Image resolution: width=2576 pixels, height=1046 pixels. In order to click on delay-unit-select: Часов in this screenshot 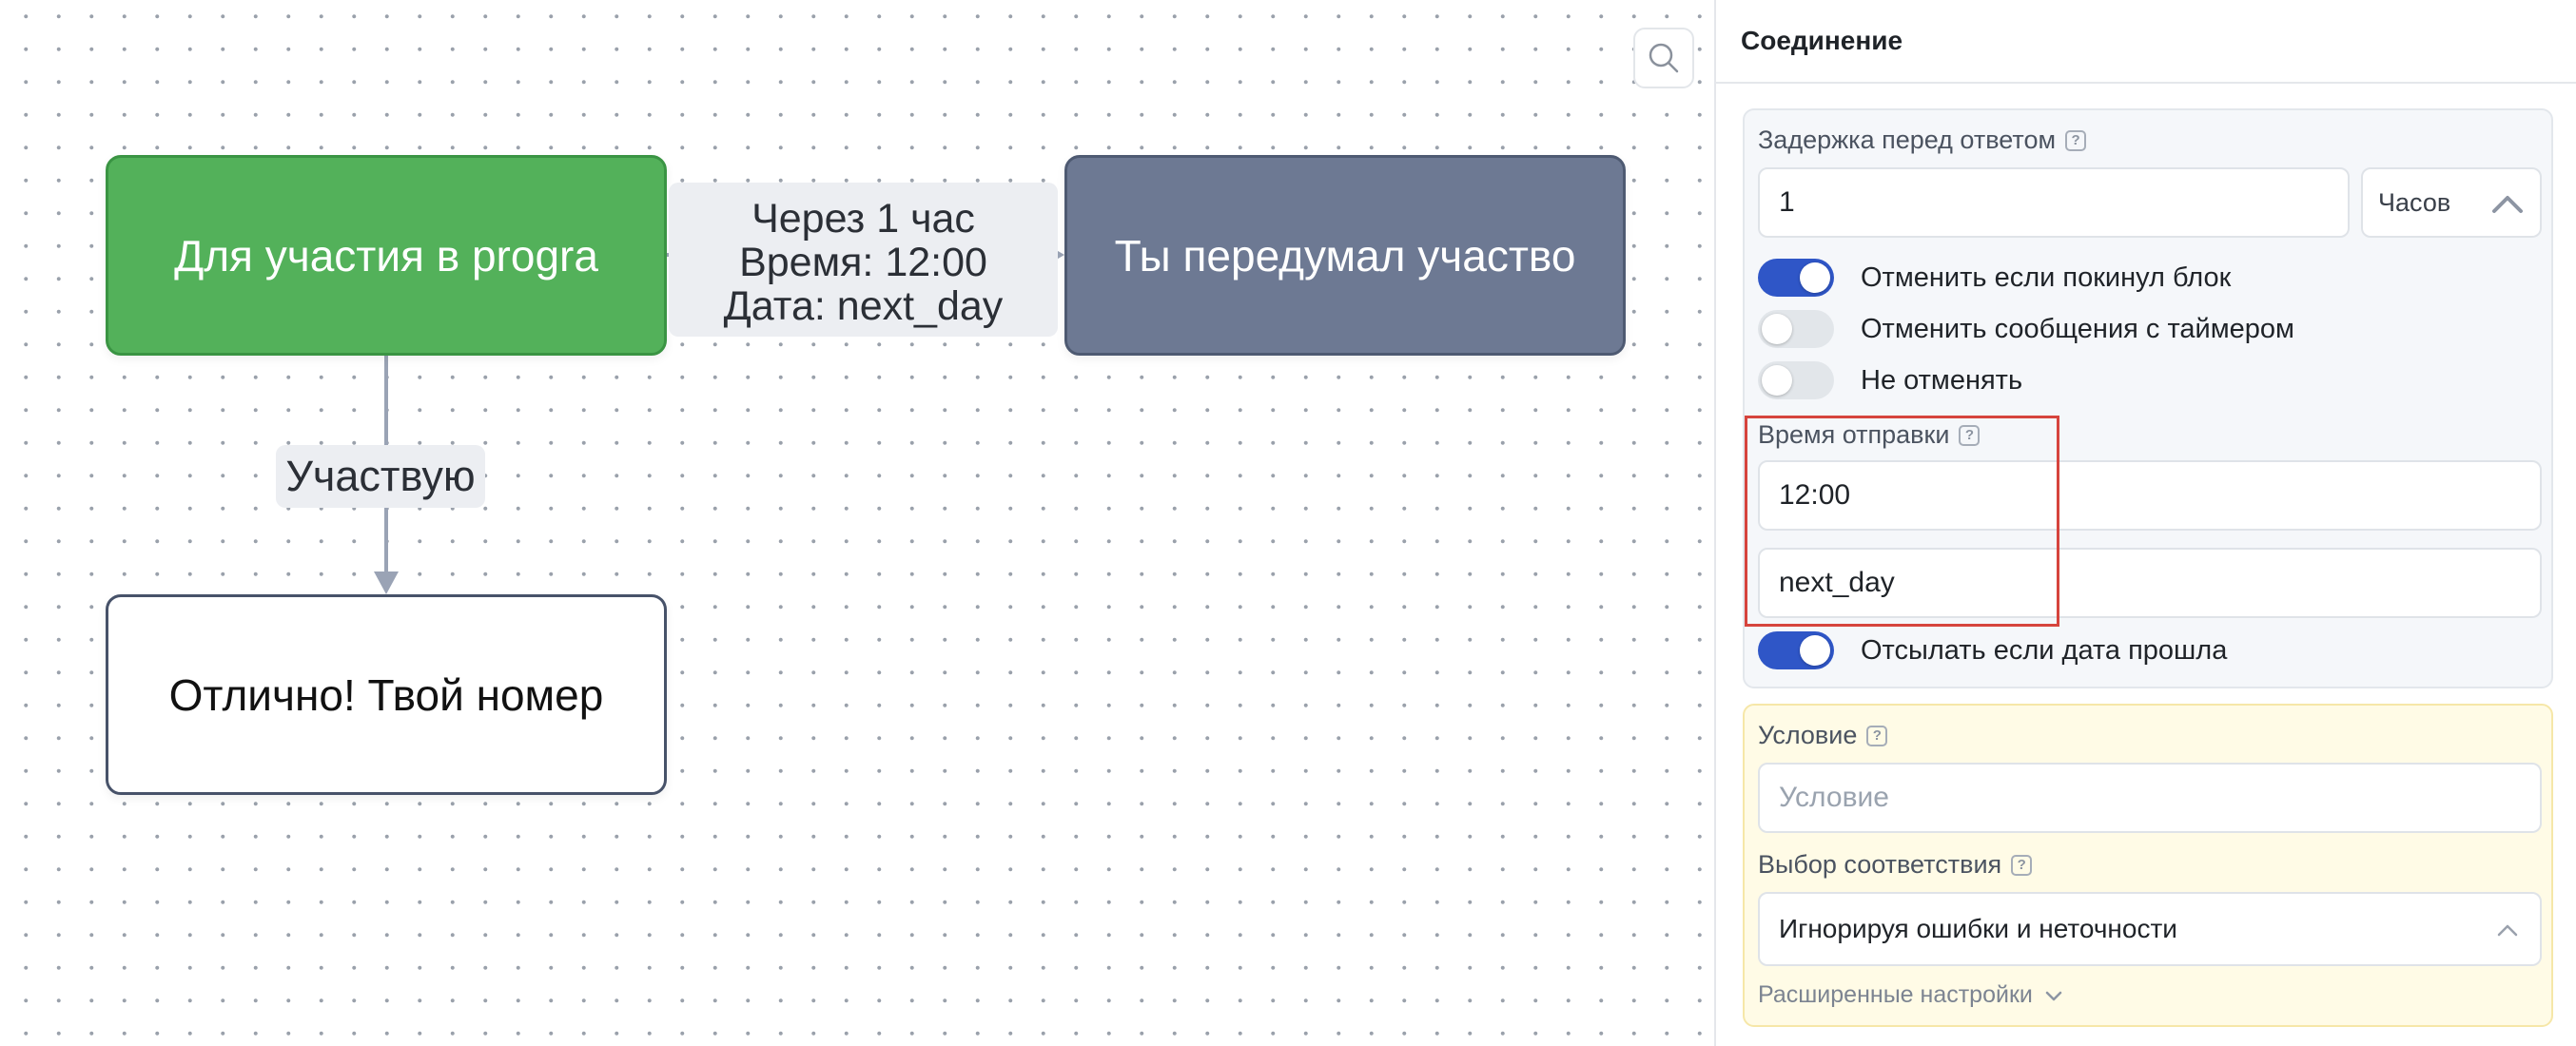, I will do `click(2451, 202)`.